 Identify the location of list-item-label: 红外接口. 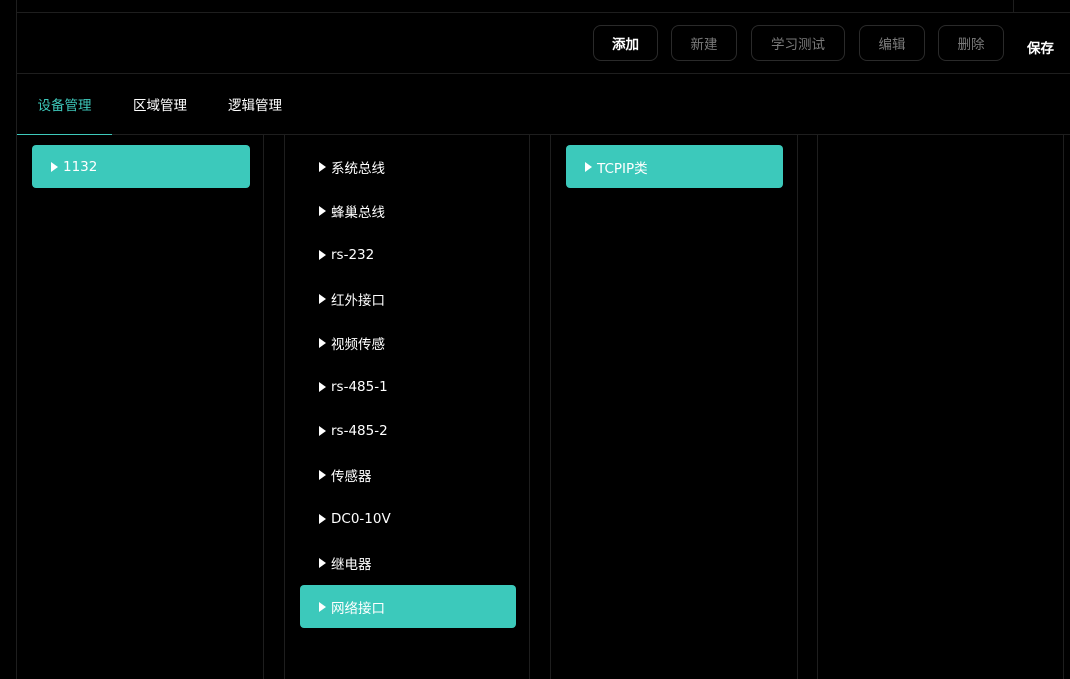
(358, 300).